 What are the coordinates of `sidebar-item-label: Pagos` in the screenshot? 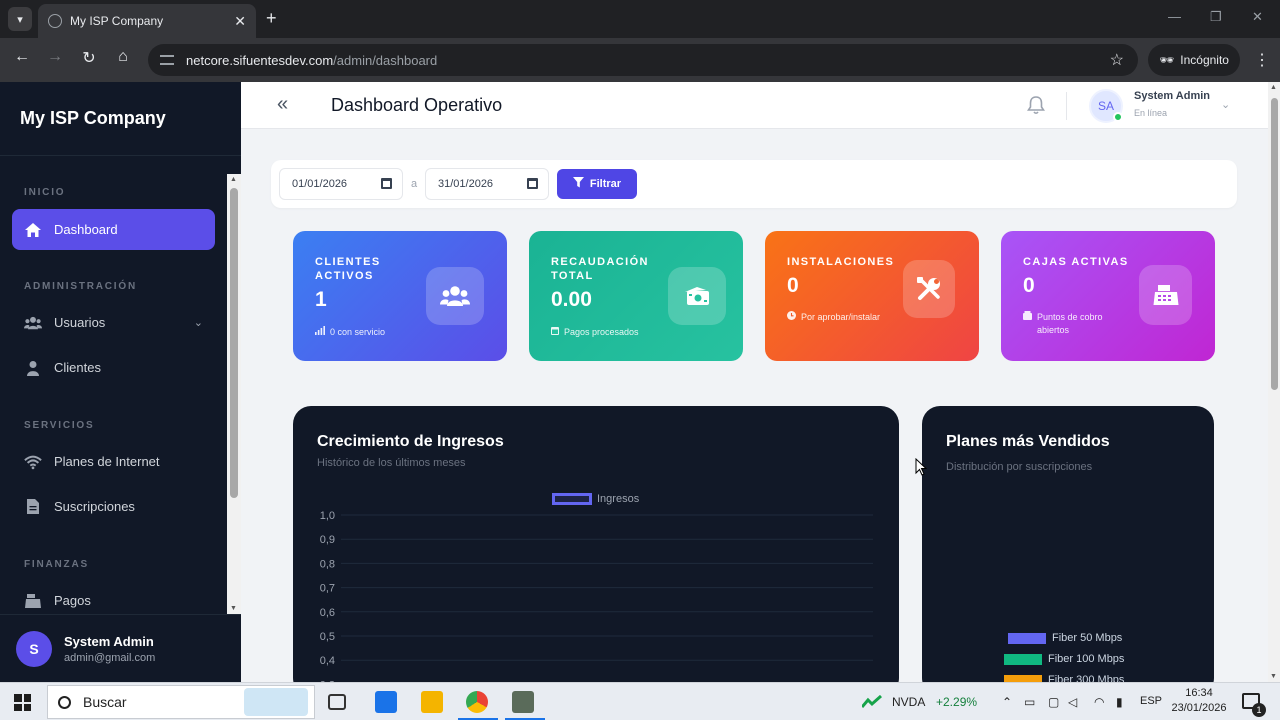 It's located at (72, 600).